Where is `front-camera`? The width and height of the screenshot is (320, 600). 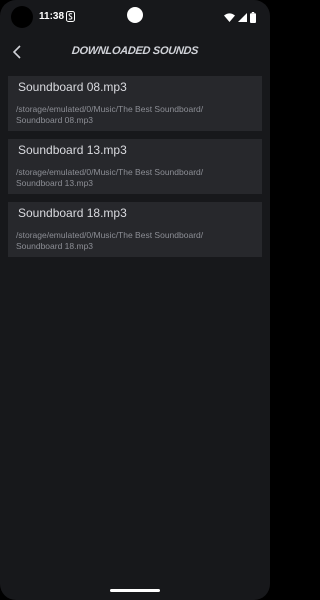 front-camera is located at coordinates (135, 15).